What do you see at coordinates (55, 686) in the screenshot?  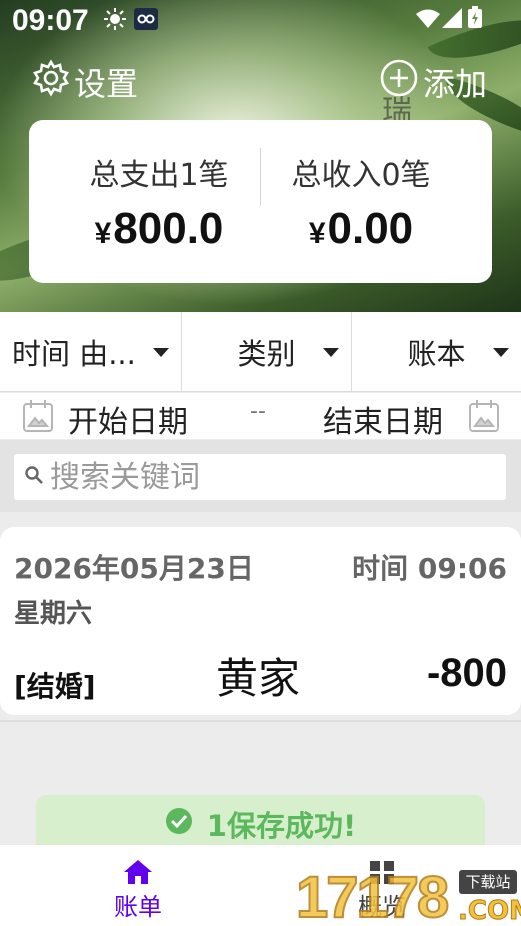 I see `record-category: [结婚]` at bounding box center [55, 686].